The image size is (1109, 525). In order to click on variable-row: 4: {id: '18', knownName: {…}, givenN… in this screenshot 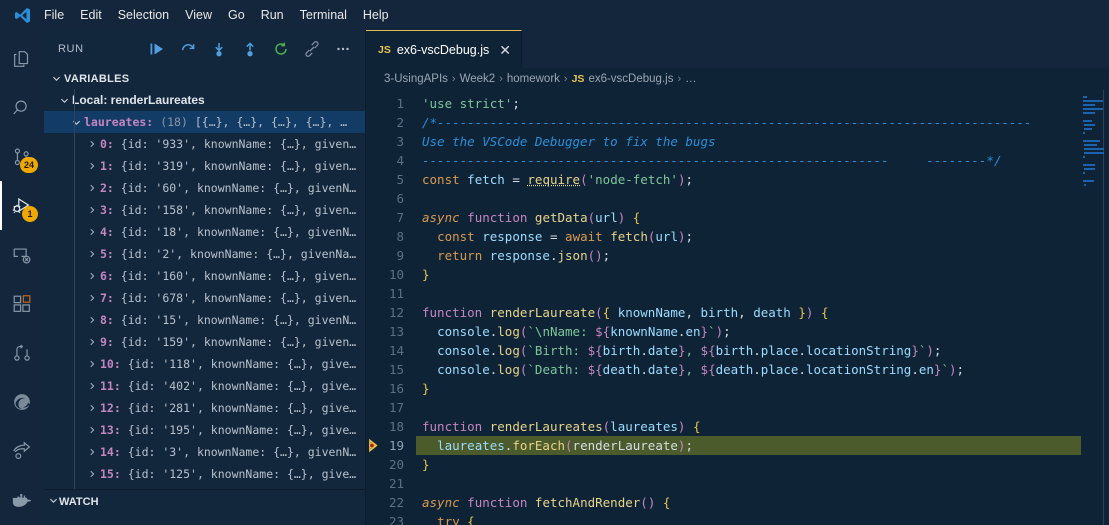, I will do `click(204, 232)`.